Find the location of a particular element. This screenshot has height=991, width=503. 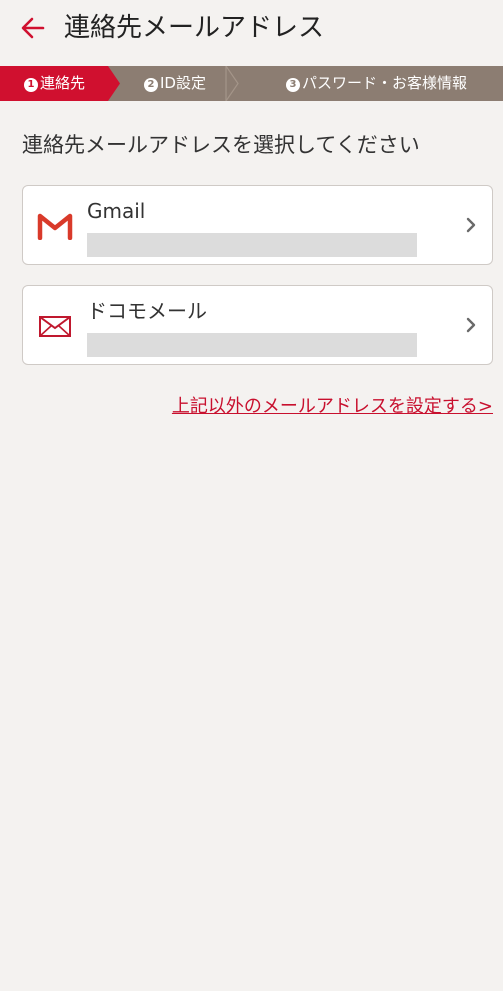

app-header: 連絡先メールアドレス is located at coordinates (251, 30).